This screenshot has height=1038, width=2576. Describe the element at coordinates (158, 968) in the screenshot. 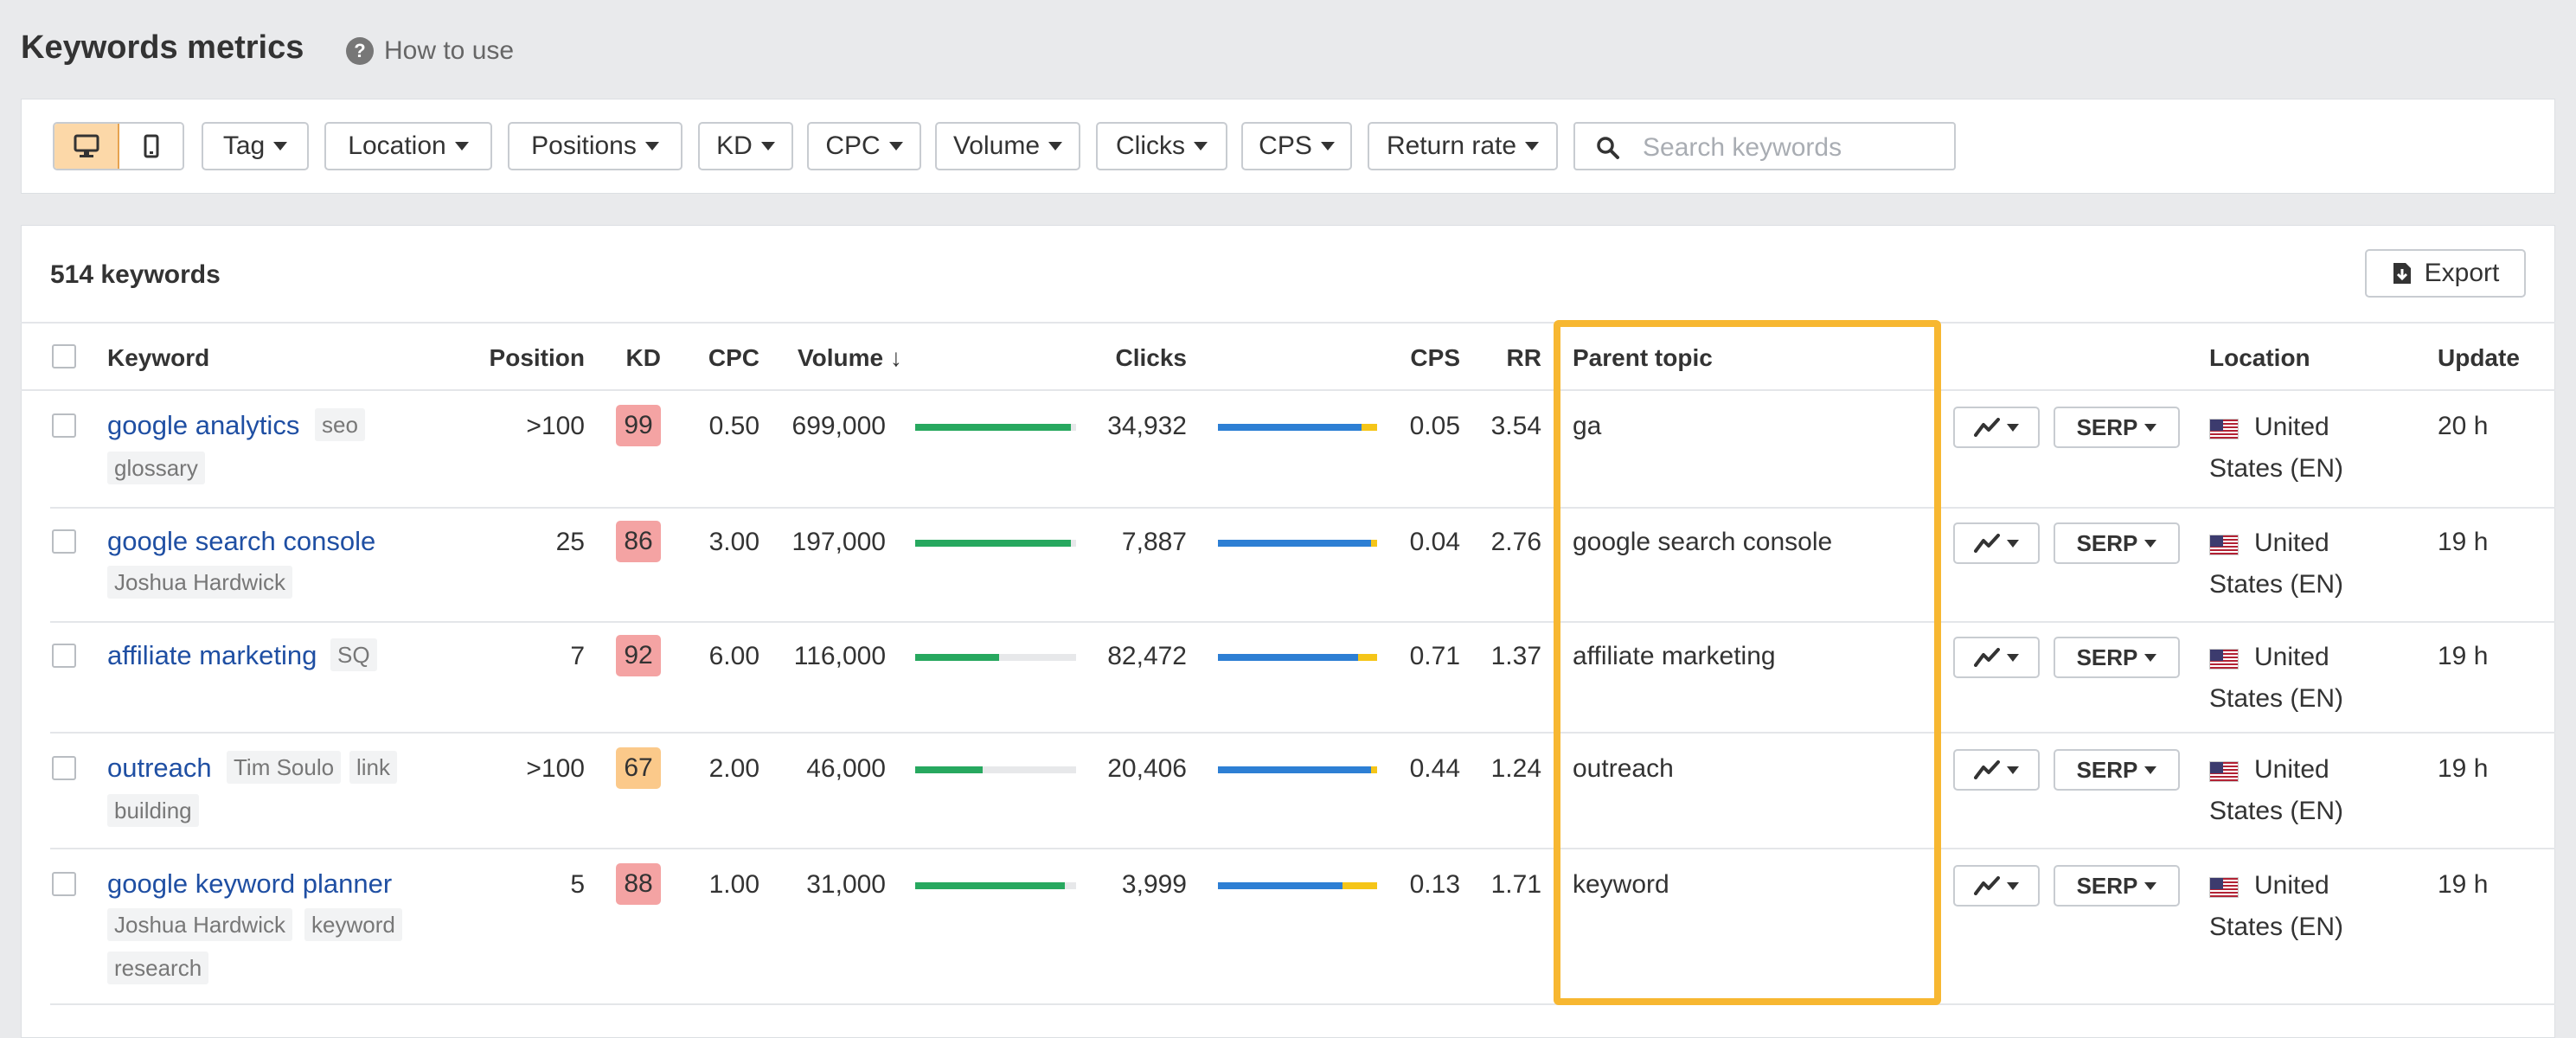

I see `keyword-tag: research` at that location.